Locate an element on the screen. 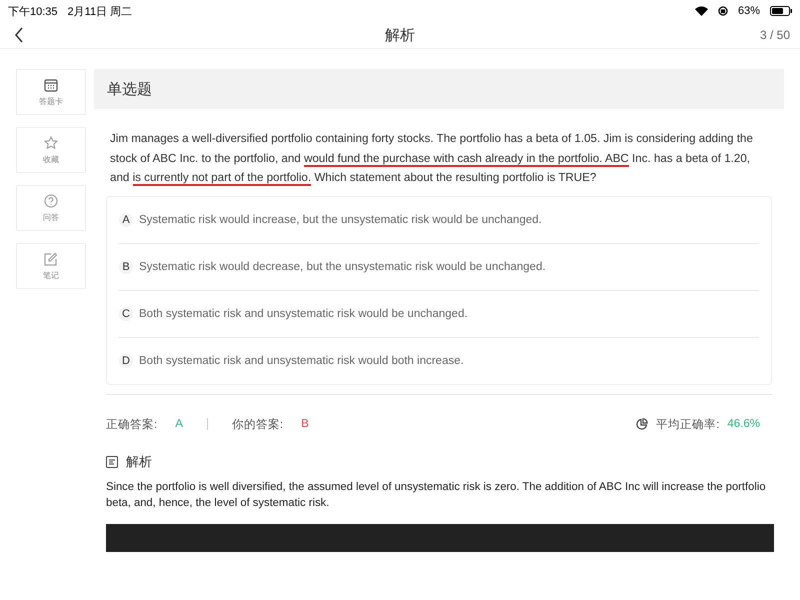  option-text: Systematic risk would increase, but the unsystematic risk would be unchanged. is located at coordinates (340, 220).